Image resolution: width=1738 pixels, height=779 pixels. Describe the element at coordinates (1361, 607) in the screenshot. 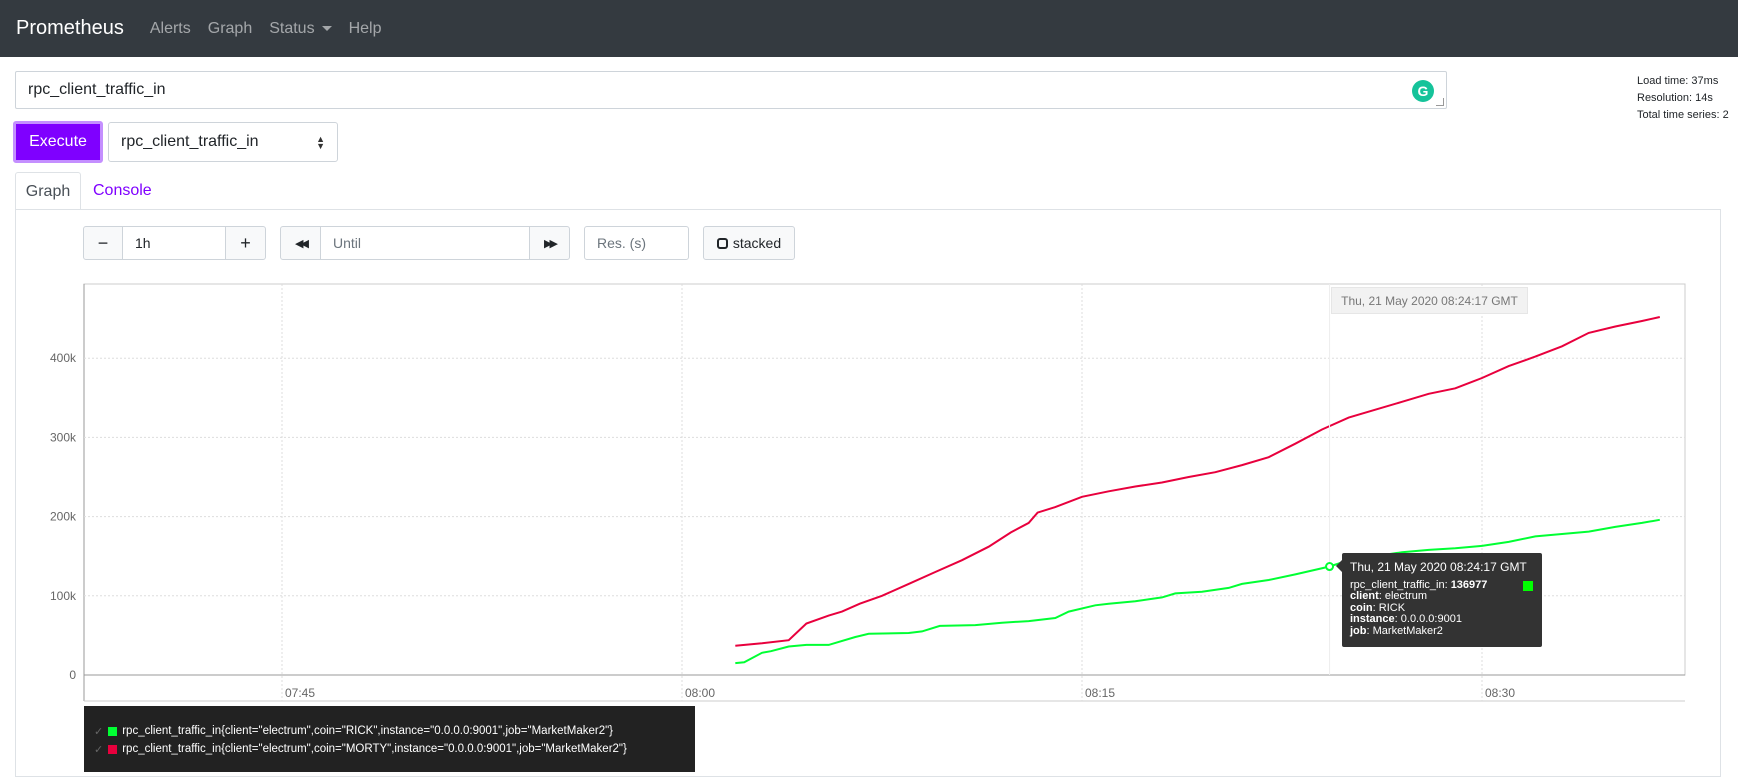

I see `tooltip-label-key: coin` at that location.